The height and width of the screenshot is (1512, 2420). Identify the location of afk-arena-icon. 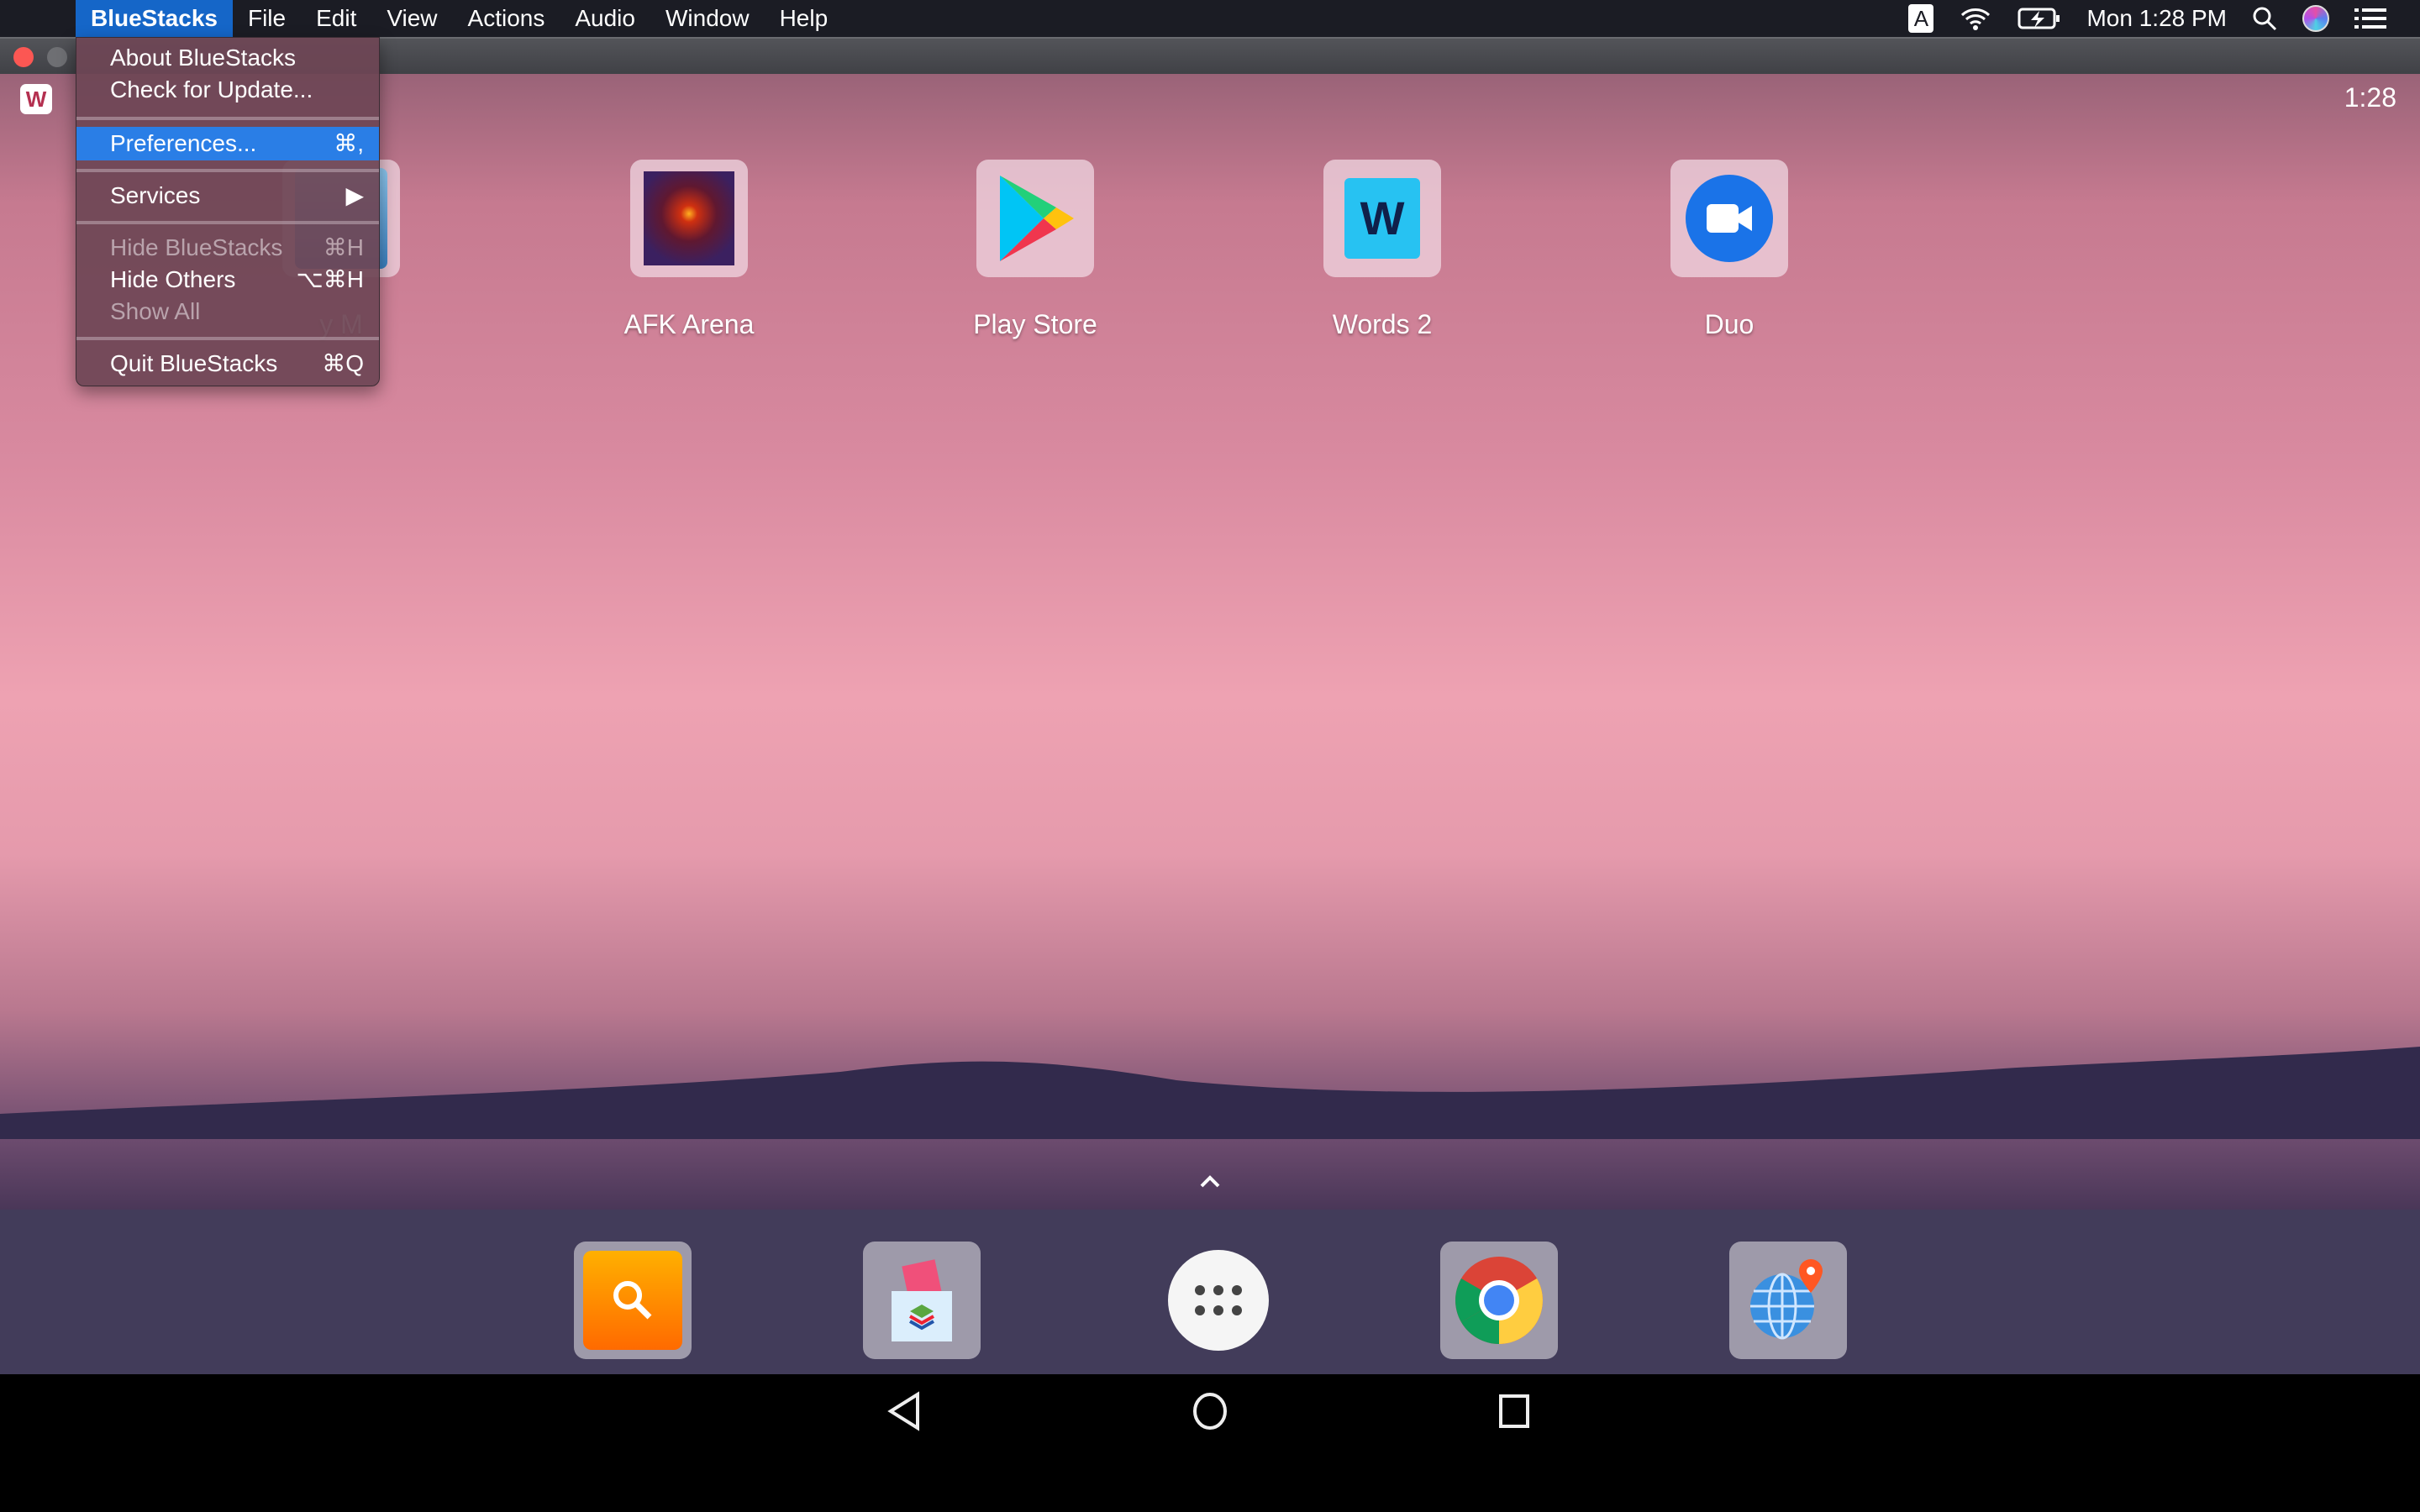
(689, 218).